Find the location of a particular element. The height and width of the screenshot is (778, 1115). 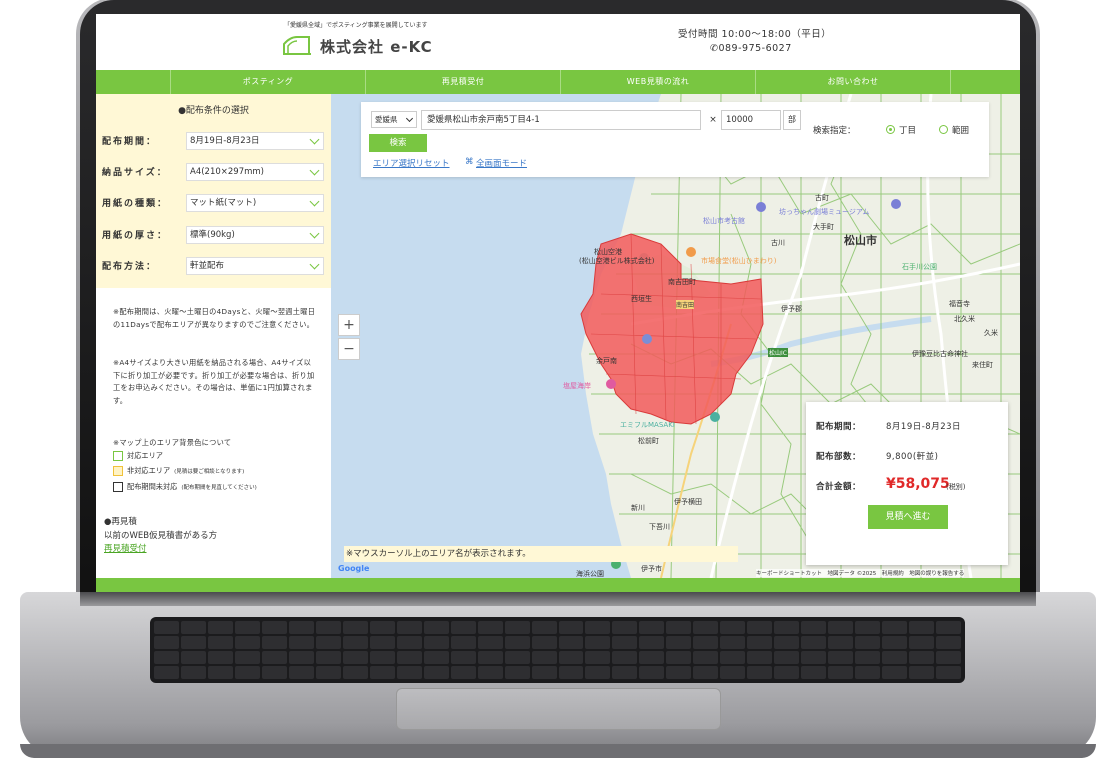

radio-chome-label: 丁目 is located at coordinates (907, 130).